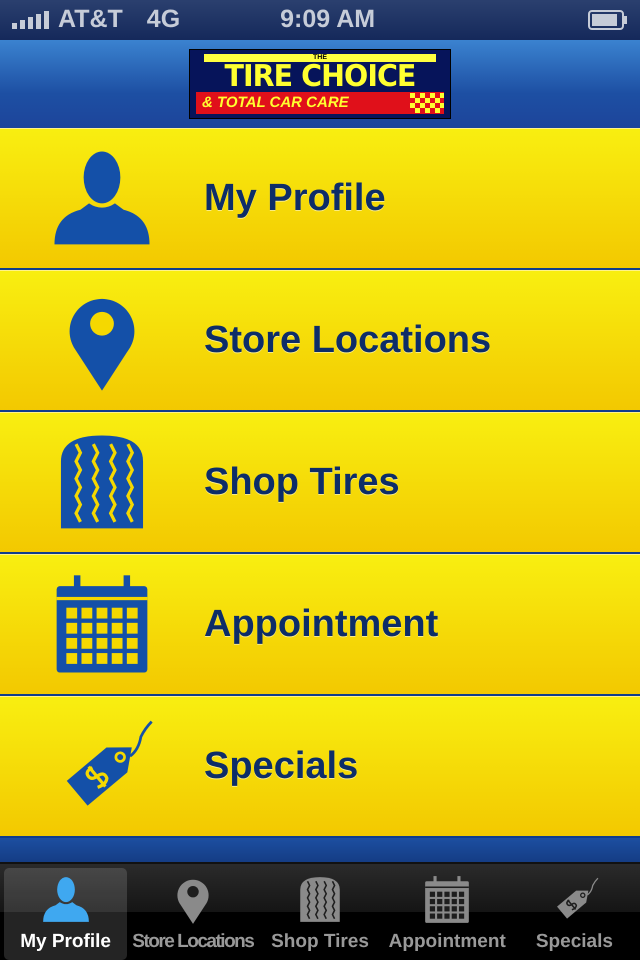  Describe the element at coordinates (163, 20) in the screenshot. I see `network-type: 4G` at that location.